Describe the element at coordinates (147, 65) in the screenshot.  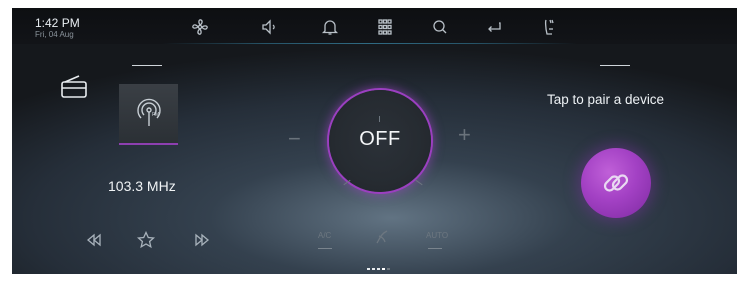
I see `radio-panel-handle` at that location.